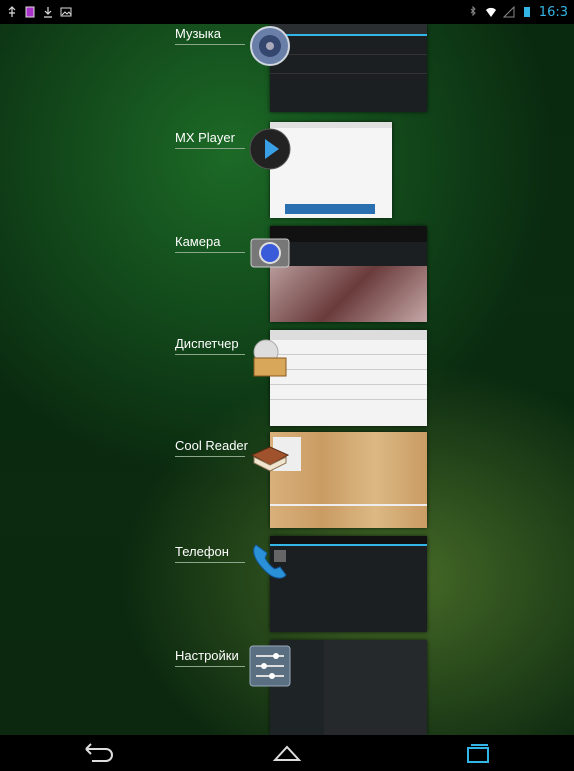 The image size is (574, 771). What do you see at coordinates (508, 12) in the screenshot?
I see `signal-icon` at bounding box center [508, 12].